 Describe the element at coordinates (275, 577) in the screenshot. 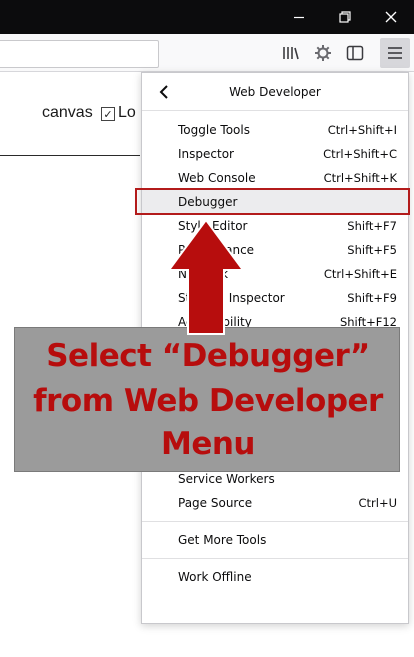

I see `menu-item-work-offline: Work Offline` at that location.